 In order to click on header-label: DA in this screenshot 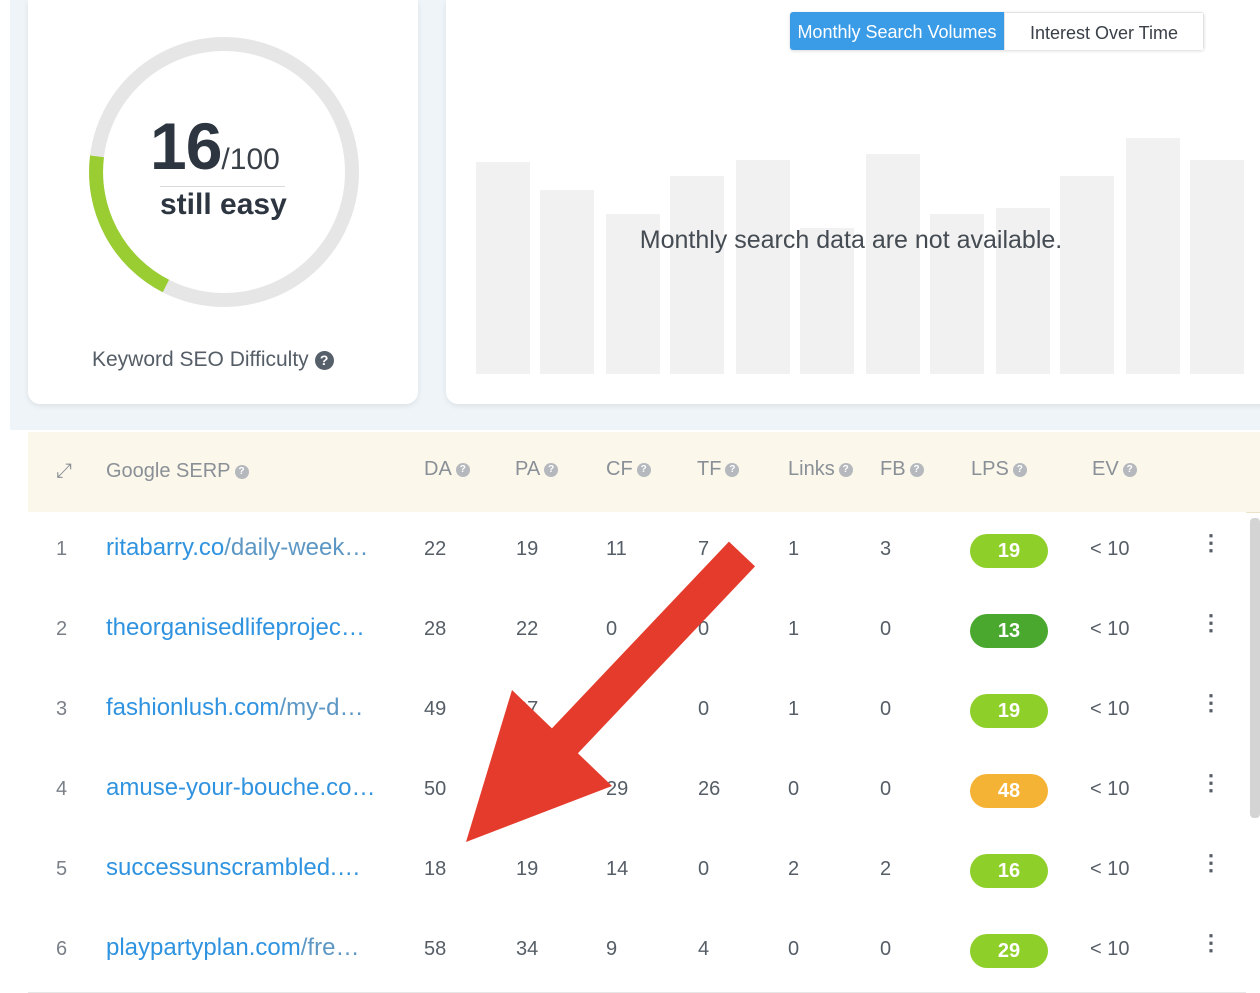, I will do `click(438, 469)`.